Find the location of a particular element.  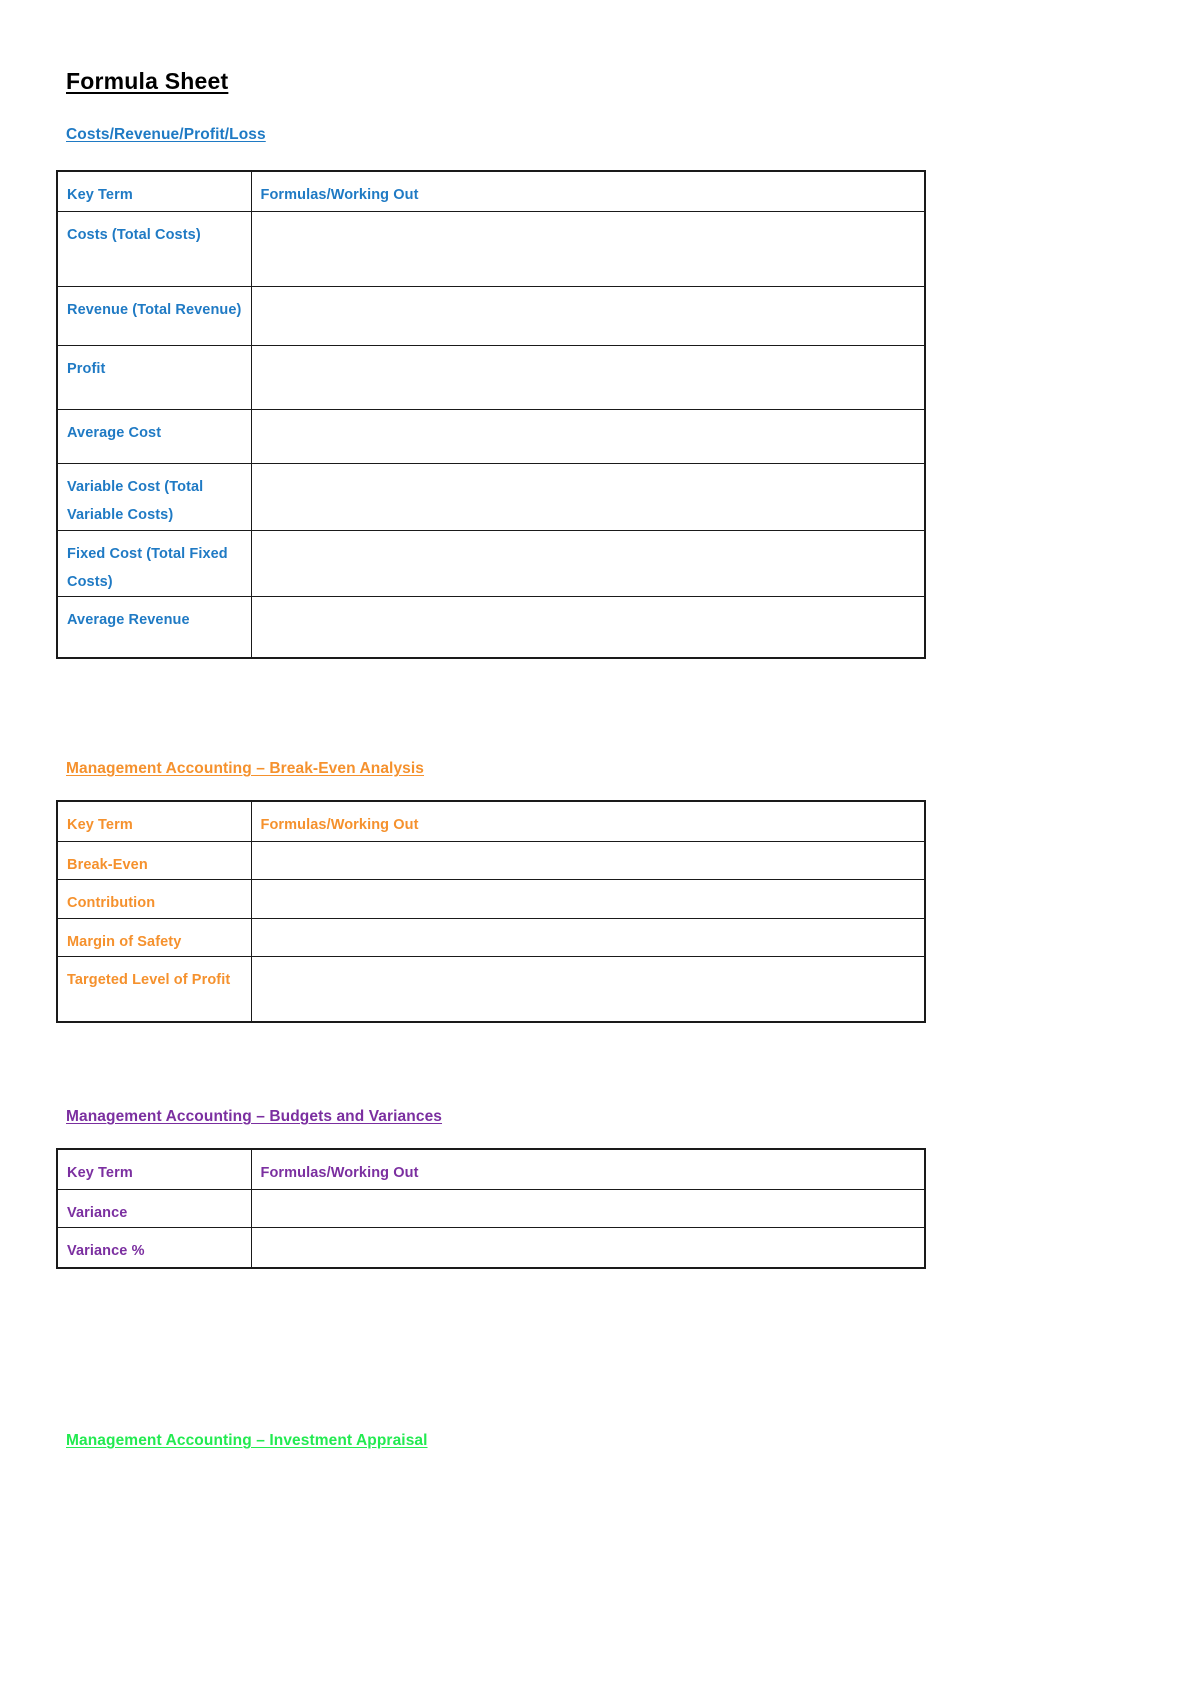

table-row: Contribution is located at coordinates (491, 899).